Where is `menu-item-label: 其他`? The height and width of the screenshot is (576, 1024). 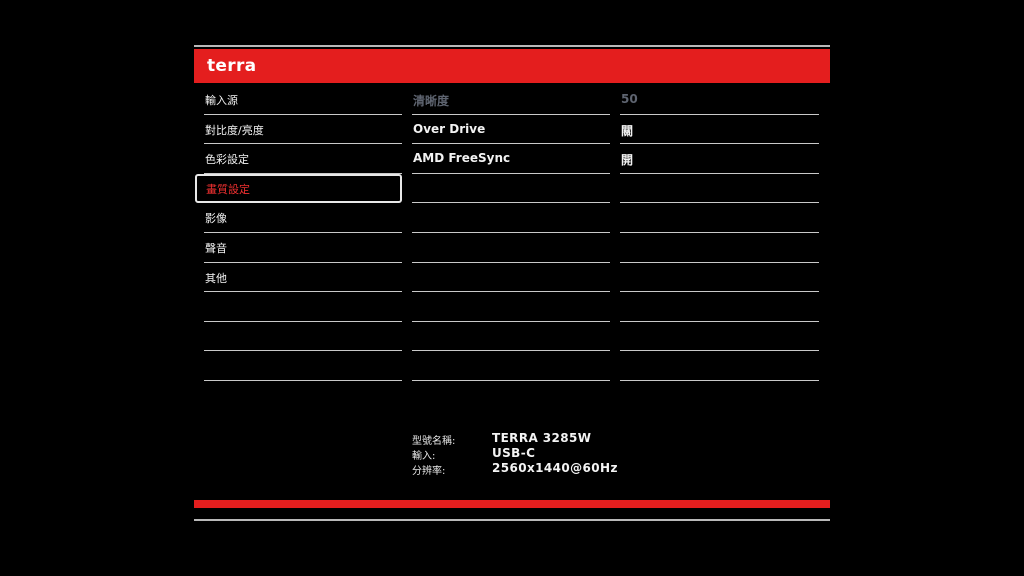
menu-item-label: 其他 is located at coordinates (216, 278).